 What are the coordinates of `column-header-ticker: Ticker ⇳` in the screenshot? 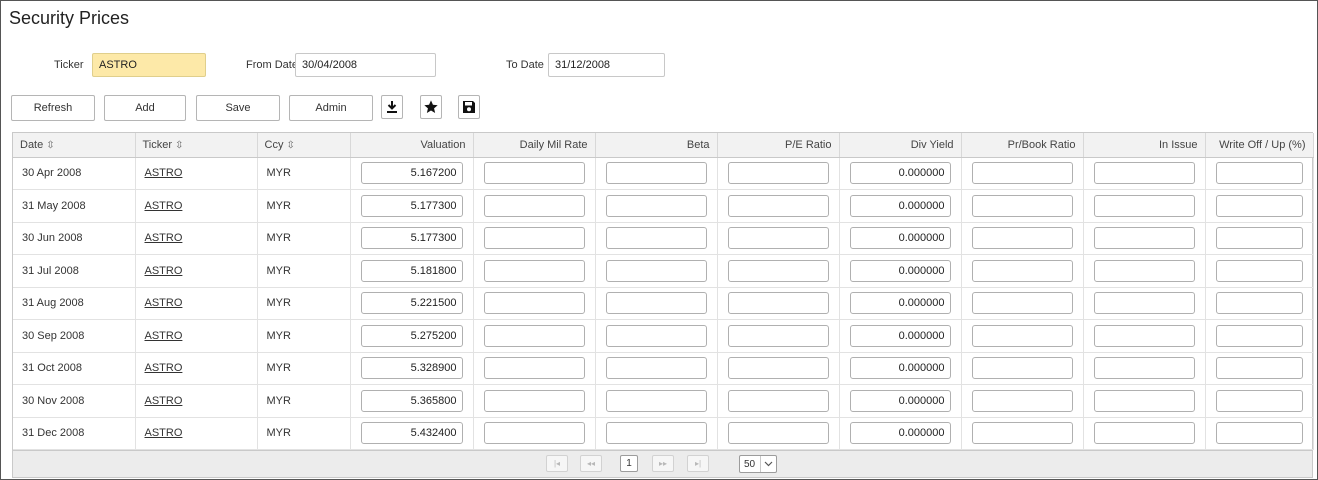 It's located at (196, 145).